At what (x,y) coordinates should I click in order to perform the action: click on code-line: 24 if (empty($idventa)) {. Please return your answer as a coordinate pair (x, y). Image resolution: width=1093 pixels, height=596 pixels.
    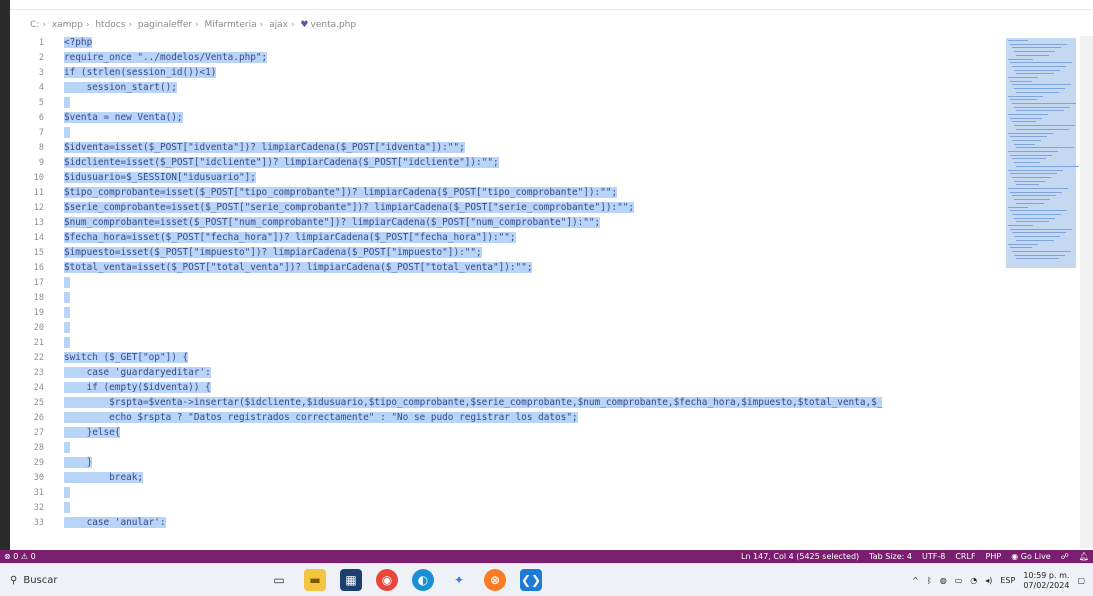
    Looking at the image, I should click on (505, 388).